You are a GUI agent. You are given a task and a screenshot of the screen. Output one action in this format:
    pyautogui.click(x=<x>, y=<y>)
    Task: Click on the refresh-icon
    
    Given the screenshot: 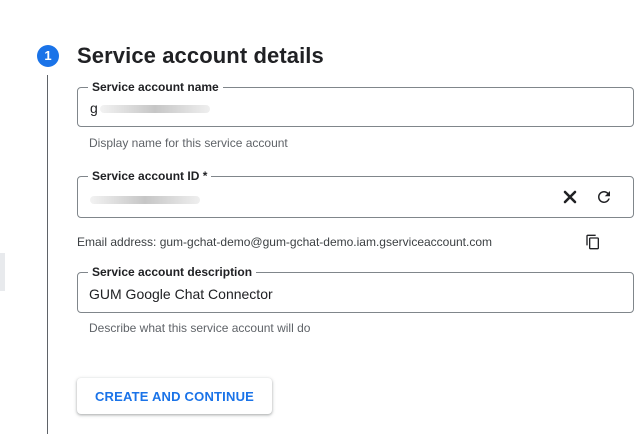 What is the action you would take?
    pyautogui.click(x=604, y=197)
    